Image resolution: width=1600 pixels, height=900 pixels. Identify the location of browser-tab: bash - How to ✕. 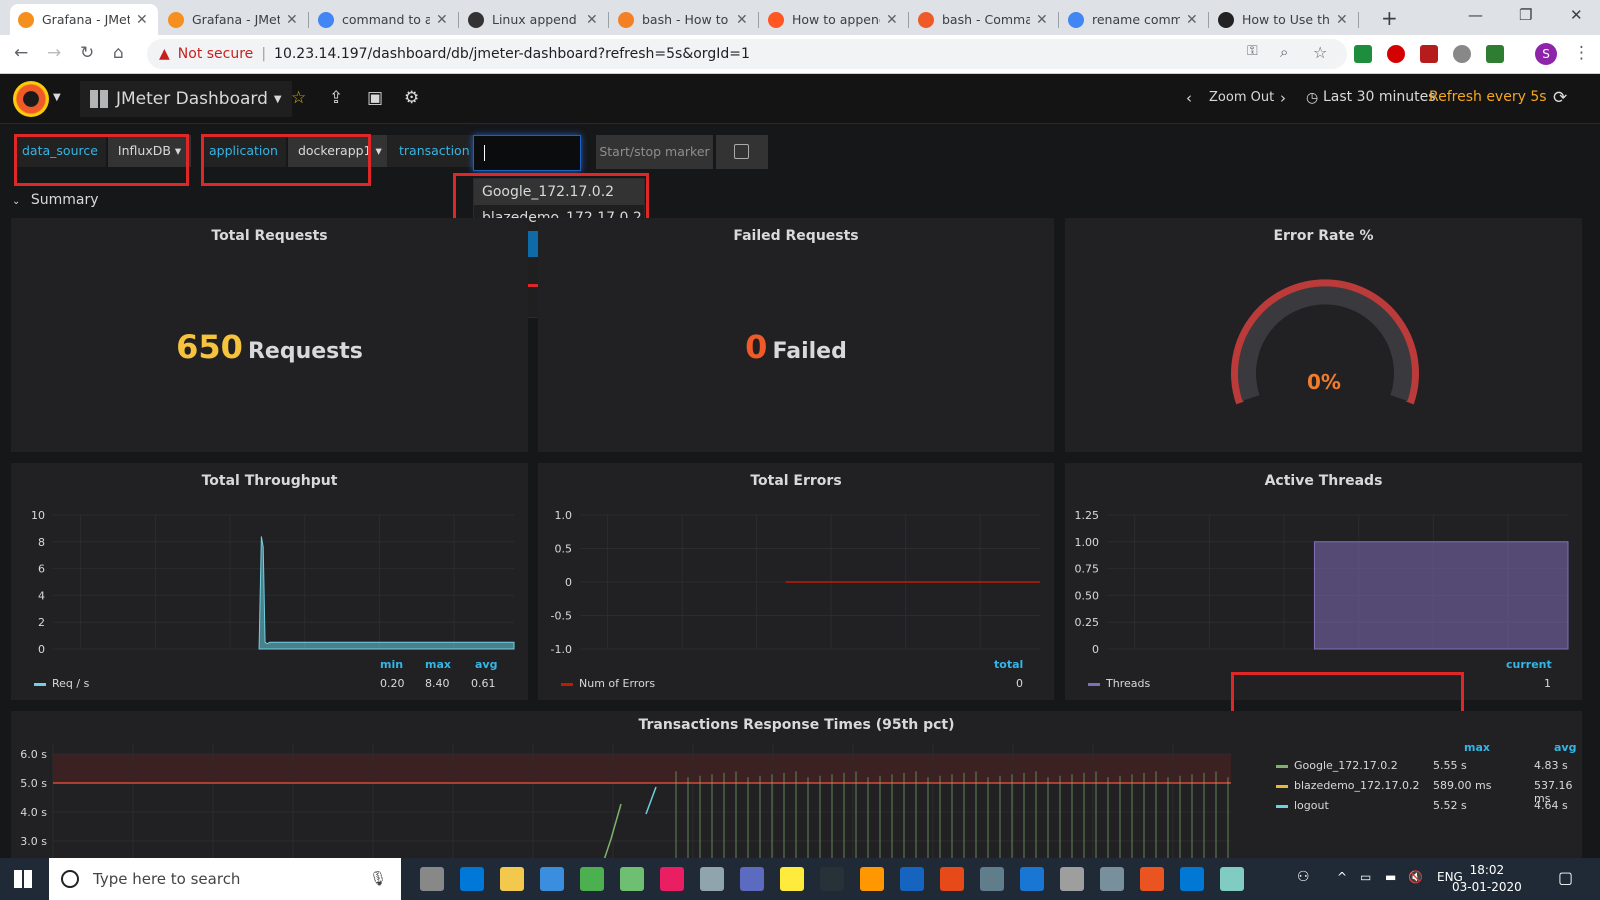
(684, 19).